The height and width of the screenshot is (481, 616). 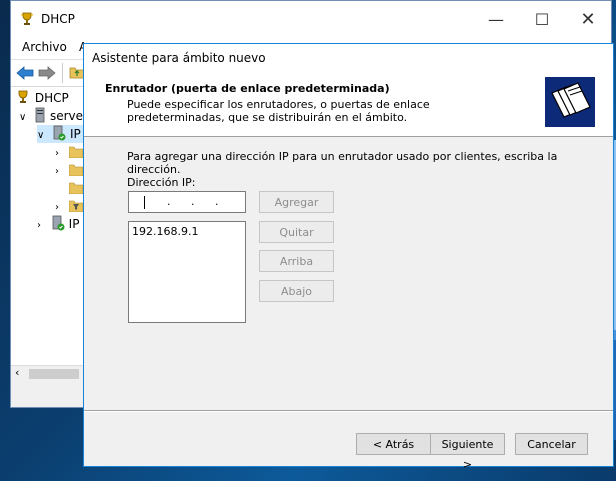 I want to click on back-button: < Atrás, so click(x=393, y=444).